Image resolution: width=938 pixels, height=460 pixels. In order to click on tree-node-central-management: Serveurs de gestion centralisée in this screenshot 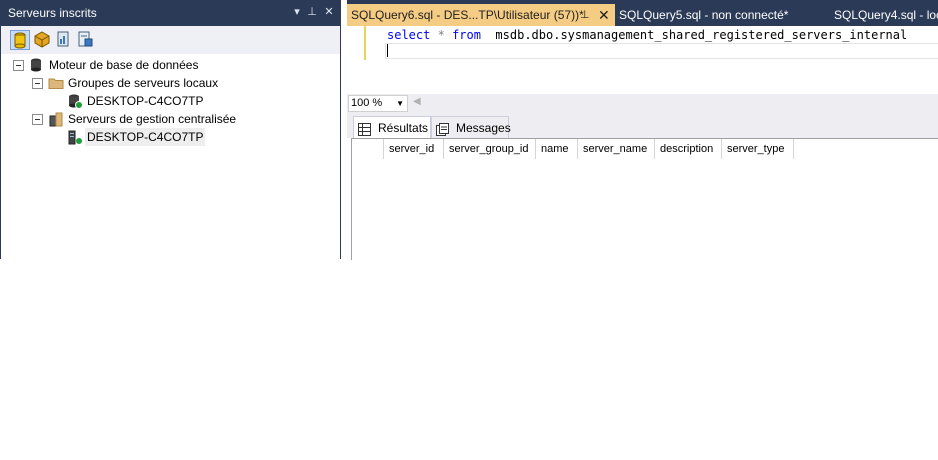, I will do `click(151, 119)`.